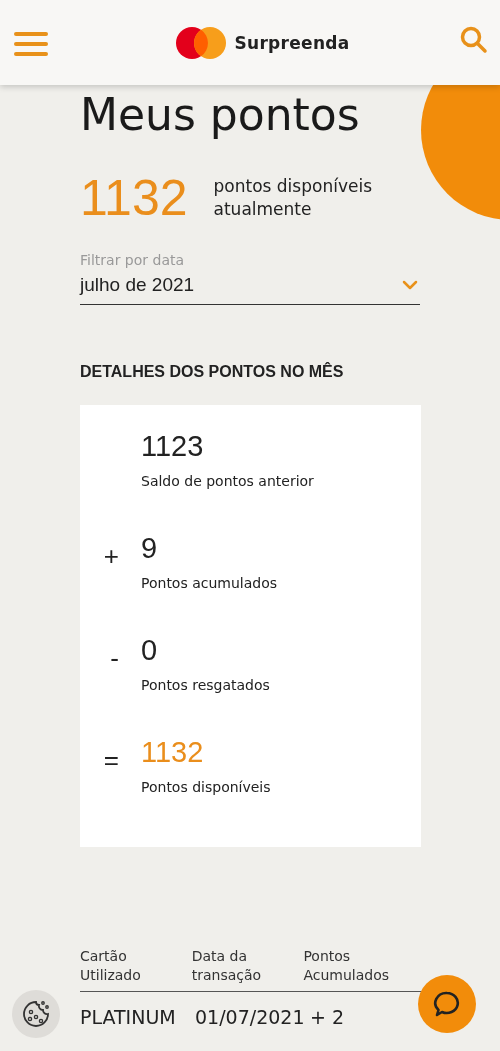 This screenshot has width=500, height=1051. I want to click on chevron-down-icon, so click(410, 285).